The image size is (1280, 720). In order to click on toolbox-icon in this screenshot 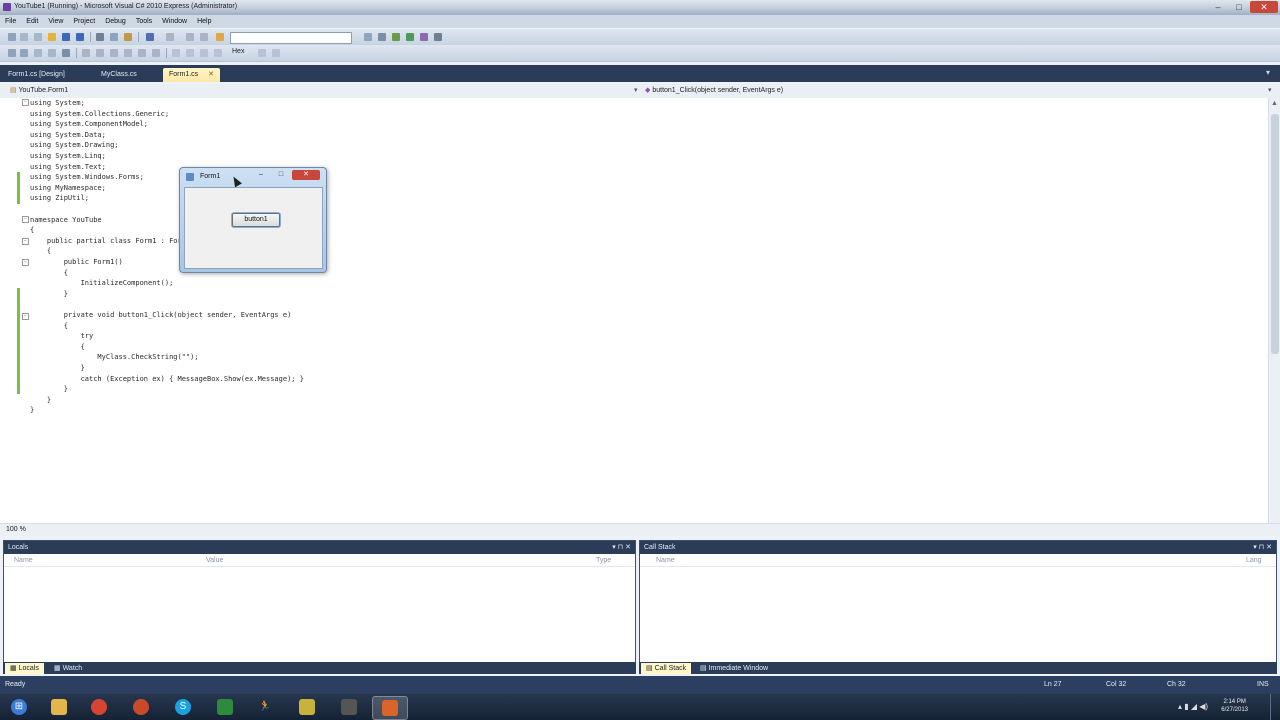, I will do `click(424, 37)`.